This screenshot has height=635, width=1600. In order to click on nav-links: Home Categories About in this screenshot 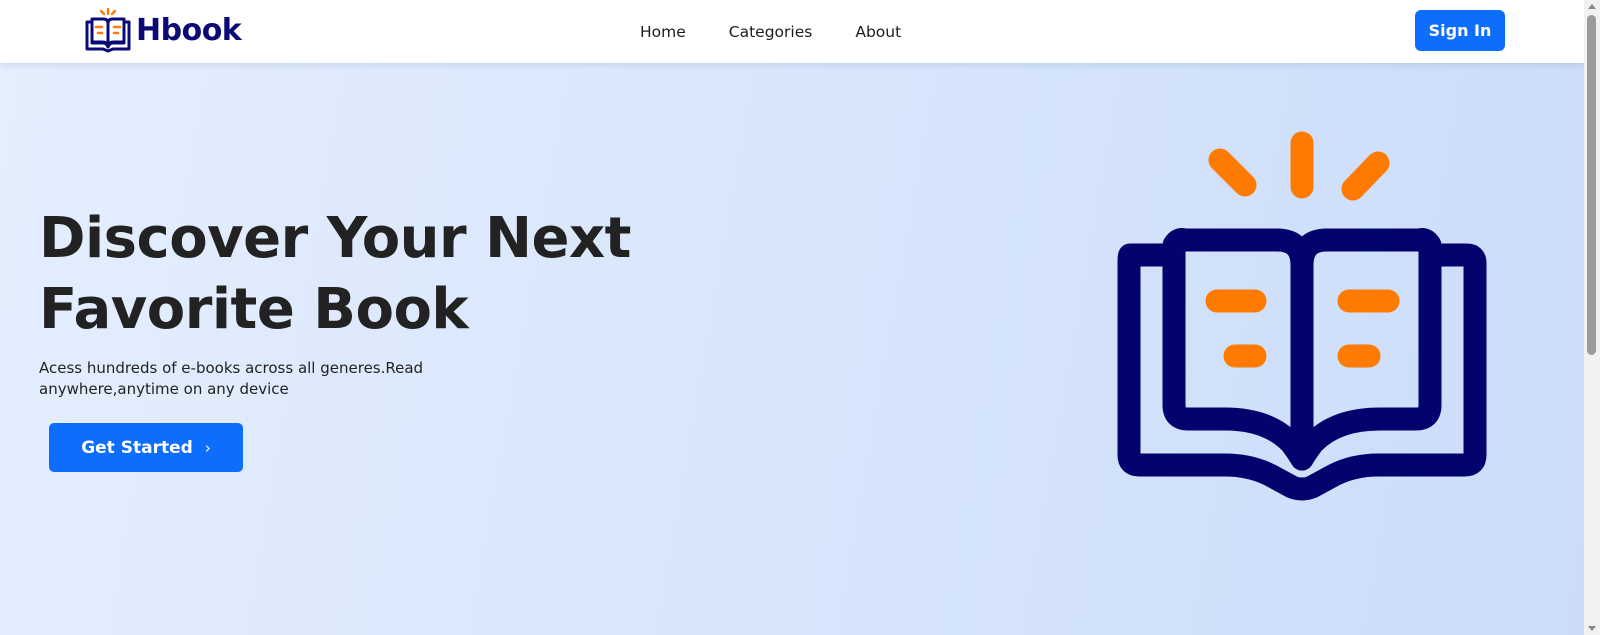, I will do `click(792, 31)`.